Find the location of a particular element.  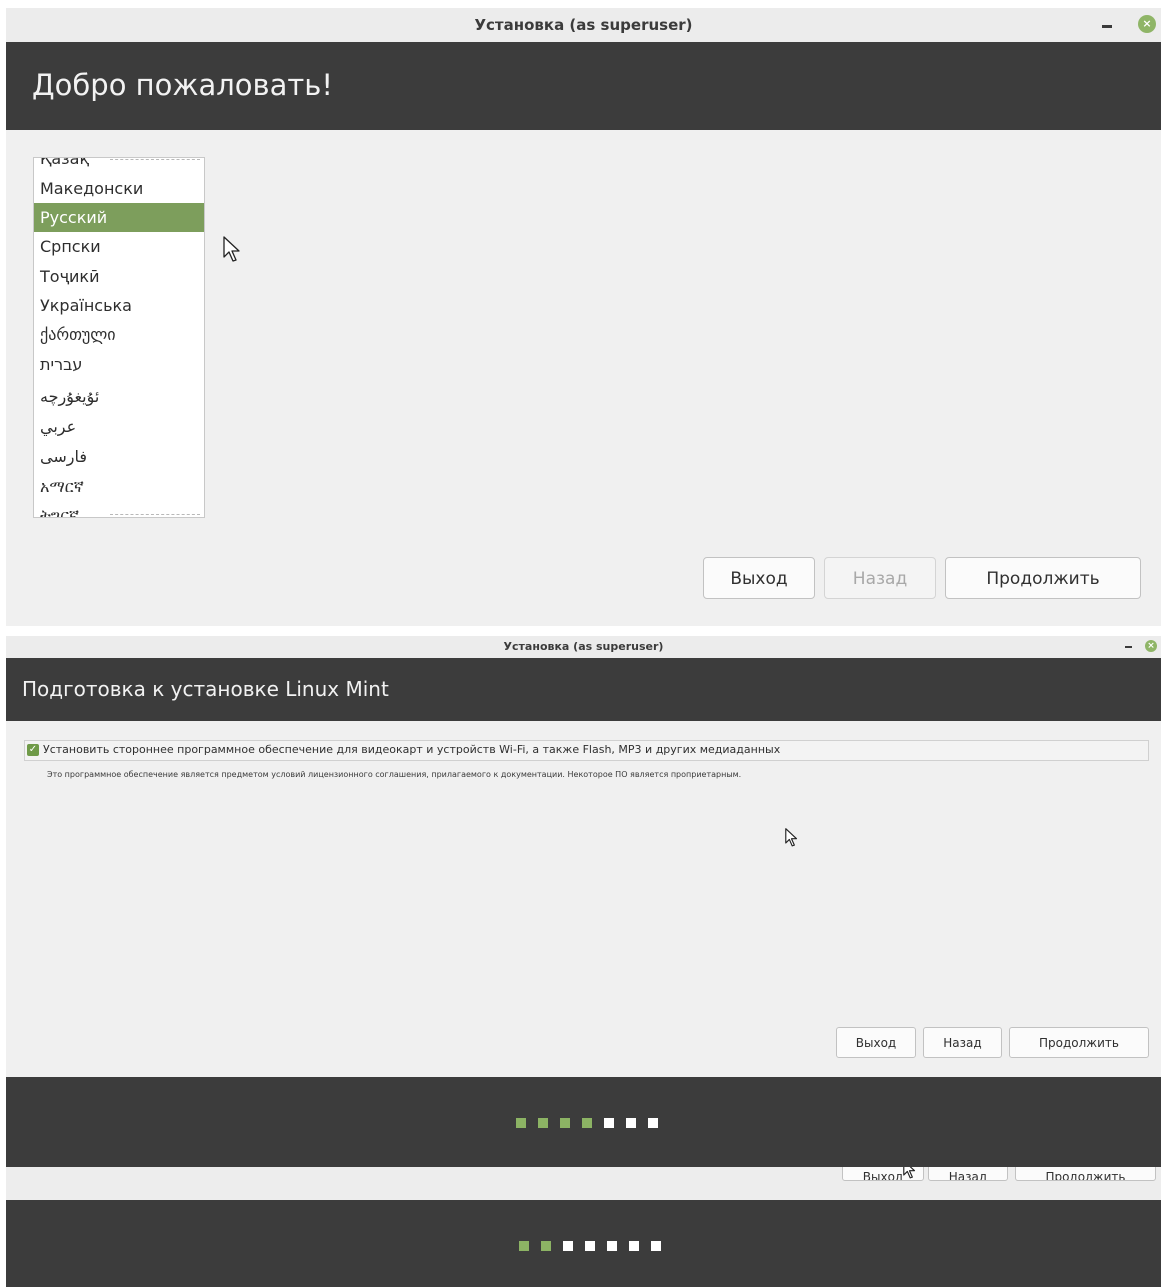

list-item: Македонски is located at coordinates (119, 188).